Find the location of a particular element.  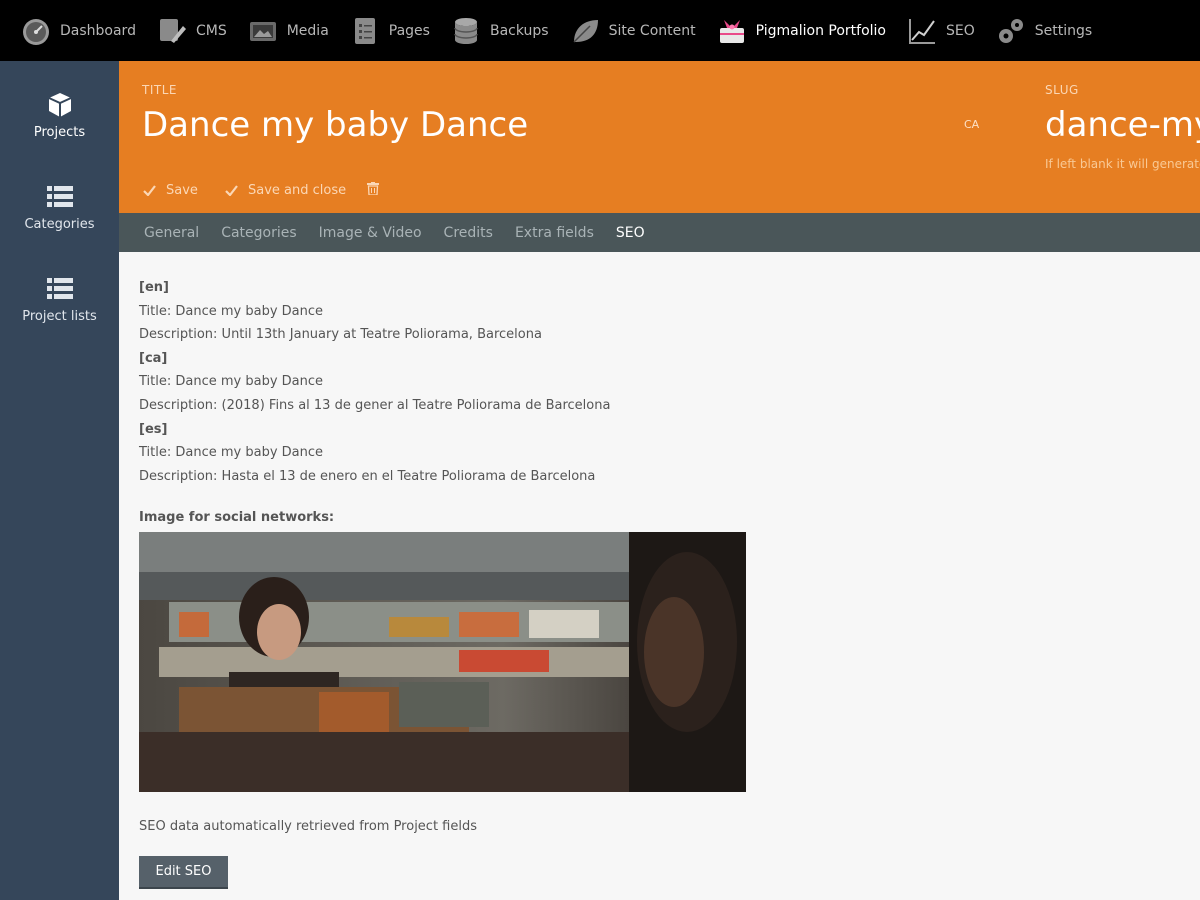

nav-backups: Backups is located at coordinates (489, 30).